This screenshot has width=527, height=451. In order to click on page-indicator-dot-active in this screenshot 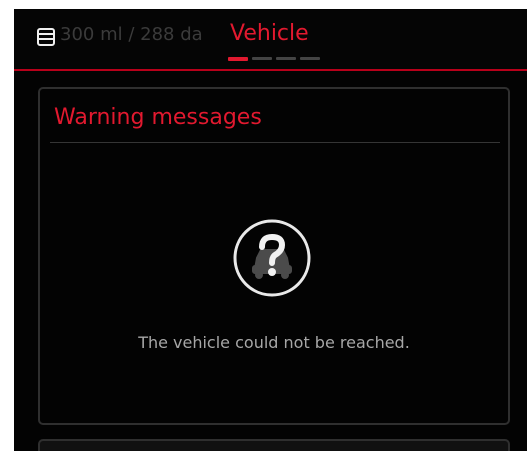, I will do `click(238, 59)`.